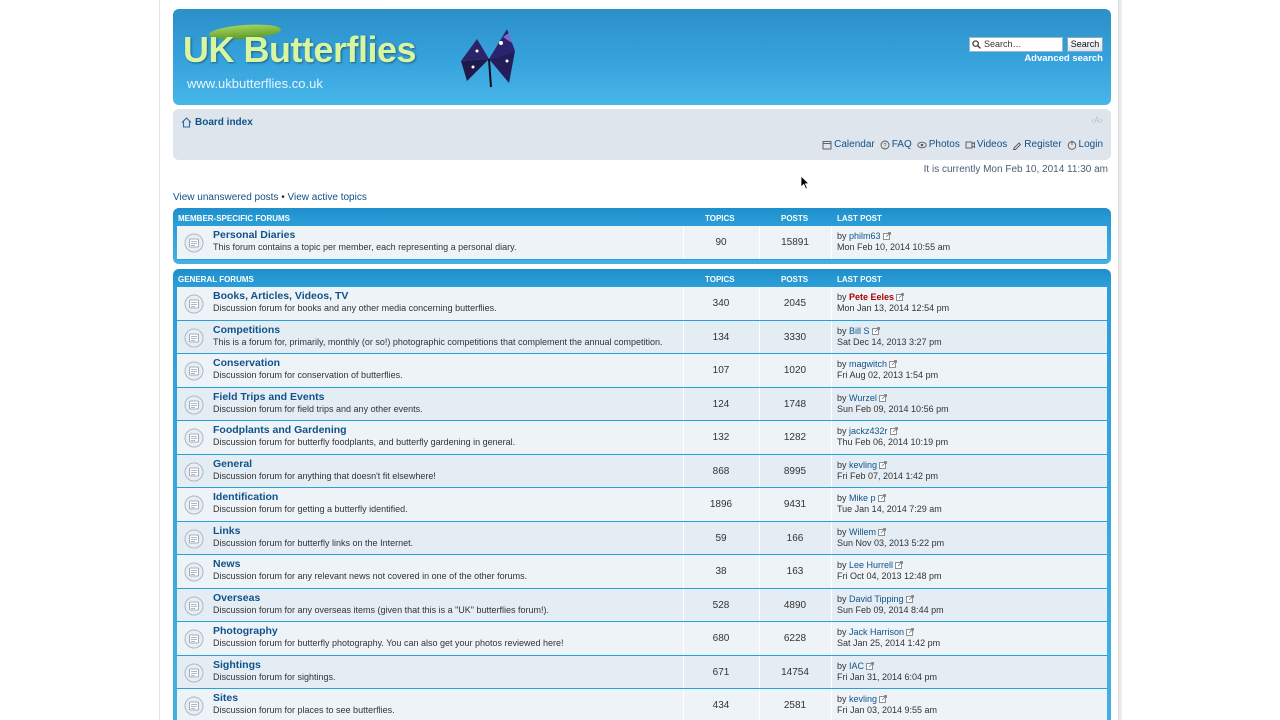 The width and height of the screenshot is (1280, 720). What do you see at coordinates (226, 531) in the screenshot?
I see `forum-title-link: Links` at bounding box center [226, 531].